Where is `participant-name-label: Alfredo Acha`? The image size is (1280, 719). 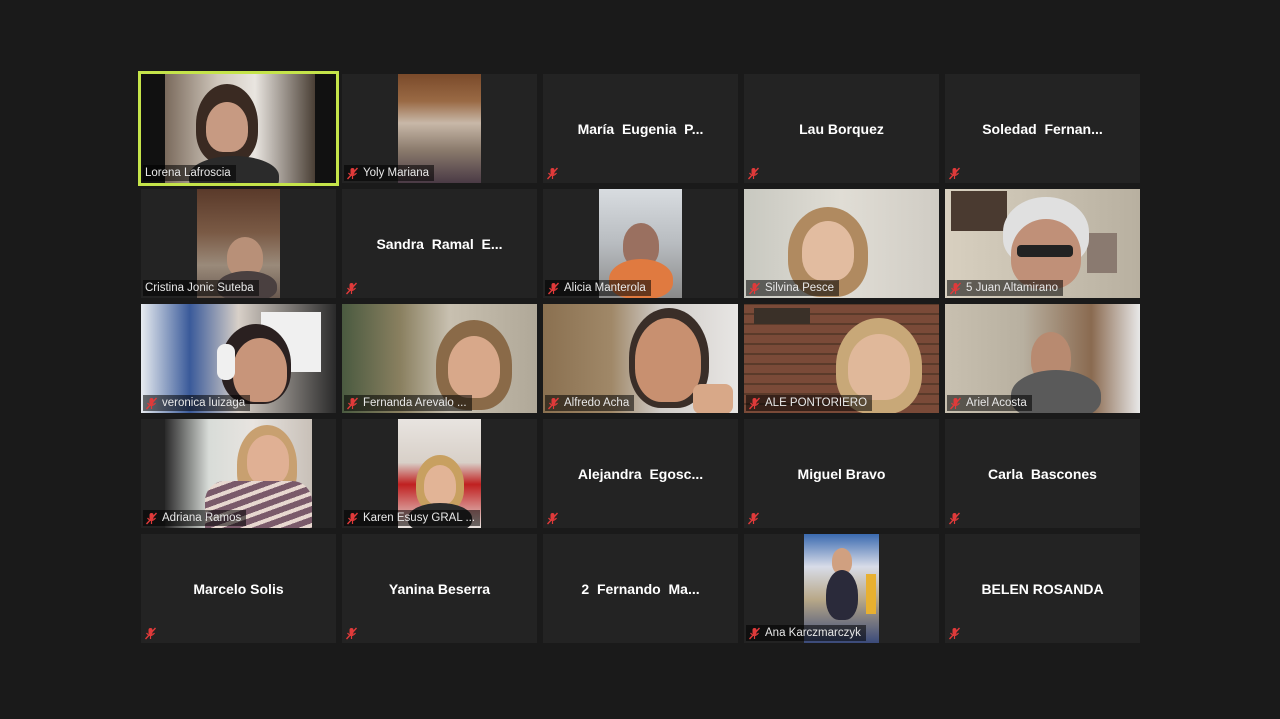
participant-name-label: Alfredo Acha is located at coordinates (590, 403).